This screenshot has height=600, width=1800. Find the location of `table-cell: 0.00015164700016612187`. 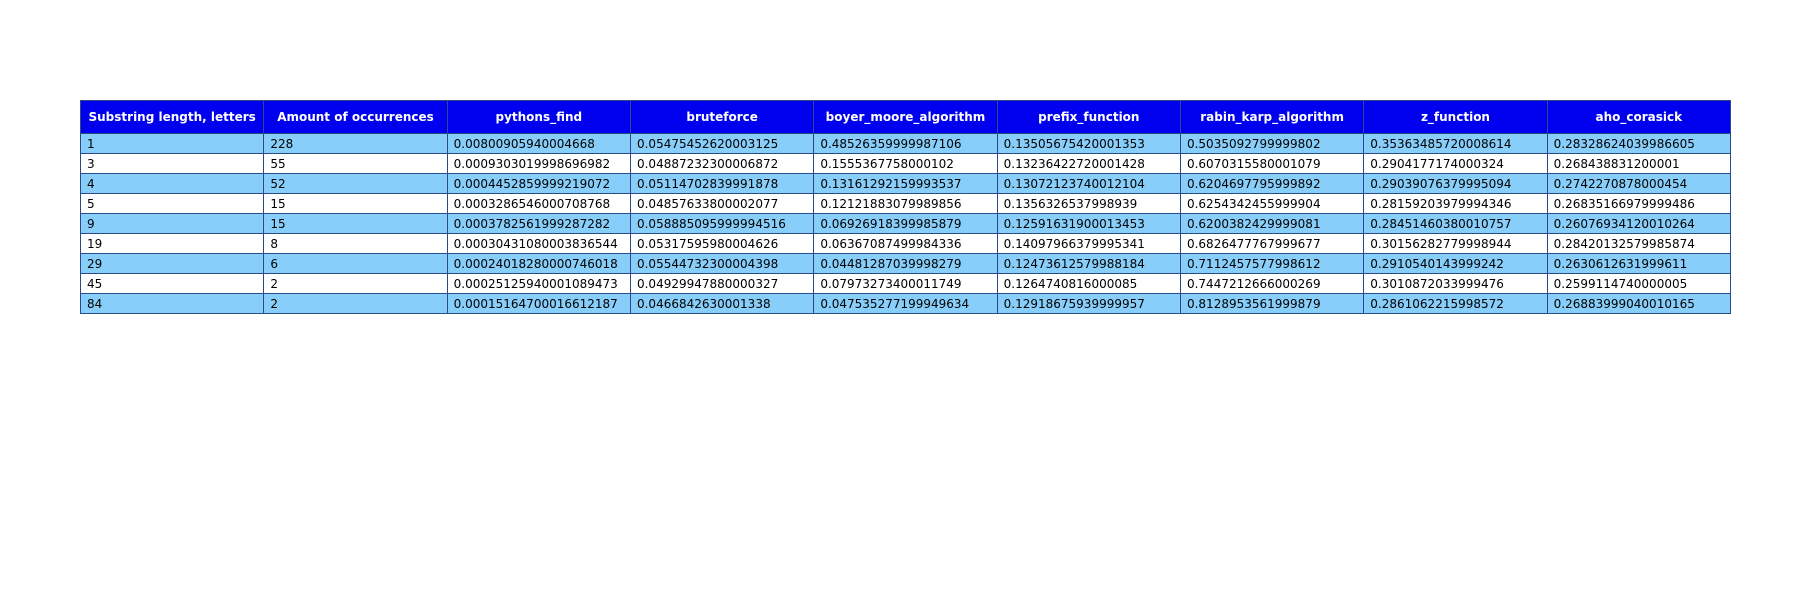

table-cell: 0.00015164700016612187 is located at coordinates (538, 303).